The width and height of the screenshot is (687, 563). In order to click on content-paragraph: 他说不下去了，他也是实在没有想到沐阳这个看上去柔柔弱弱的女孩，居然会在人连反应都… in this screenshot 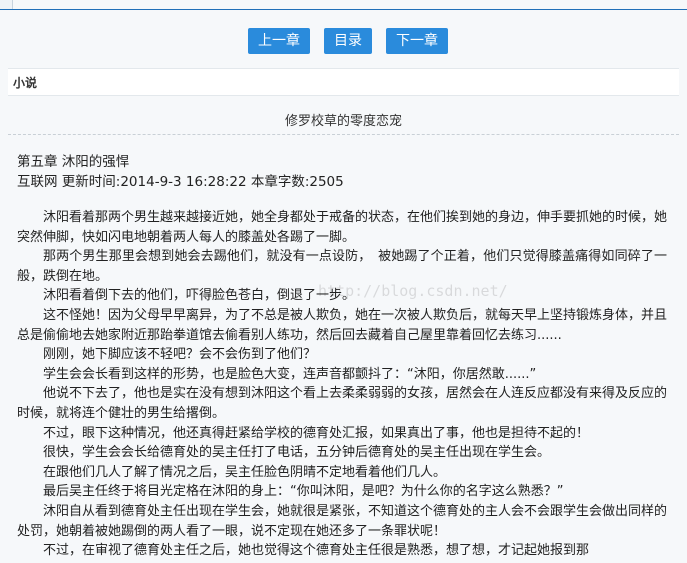, I will do `click(342, 403)`.